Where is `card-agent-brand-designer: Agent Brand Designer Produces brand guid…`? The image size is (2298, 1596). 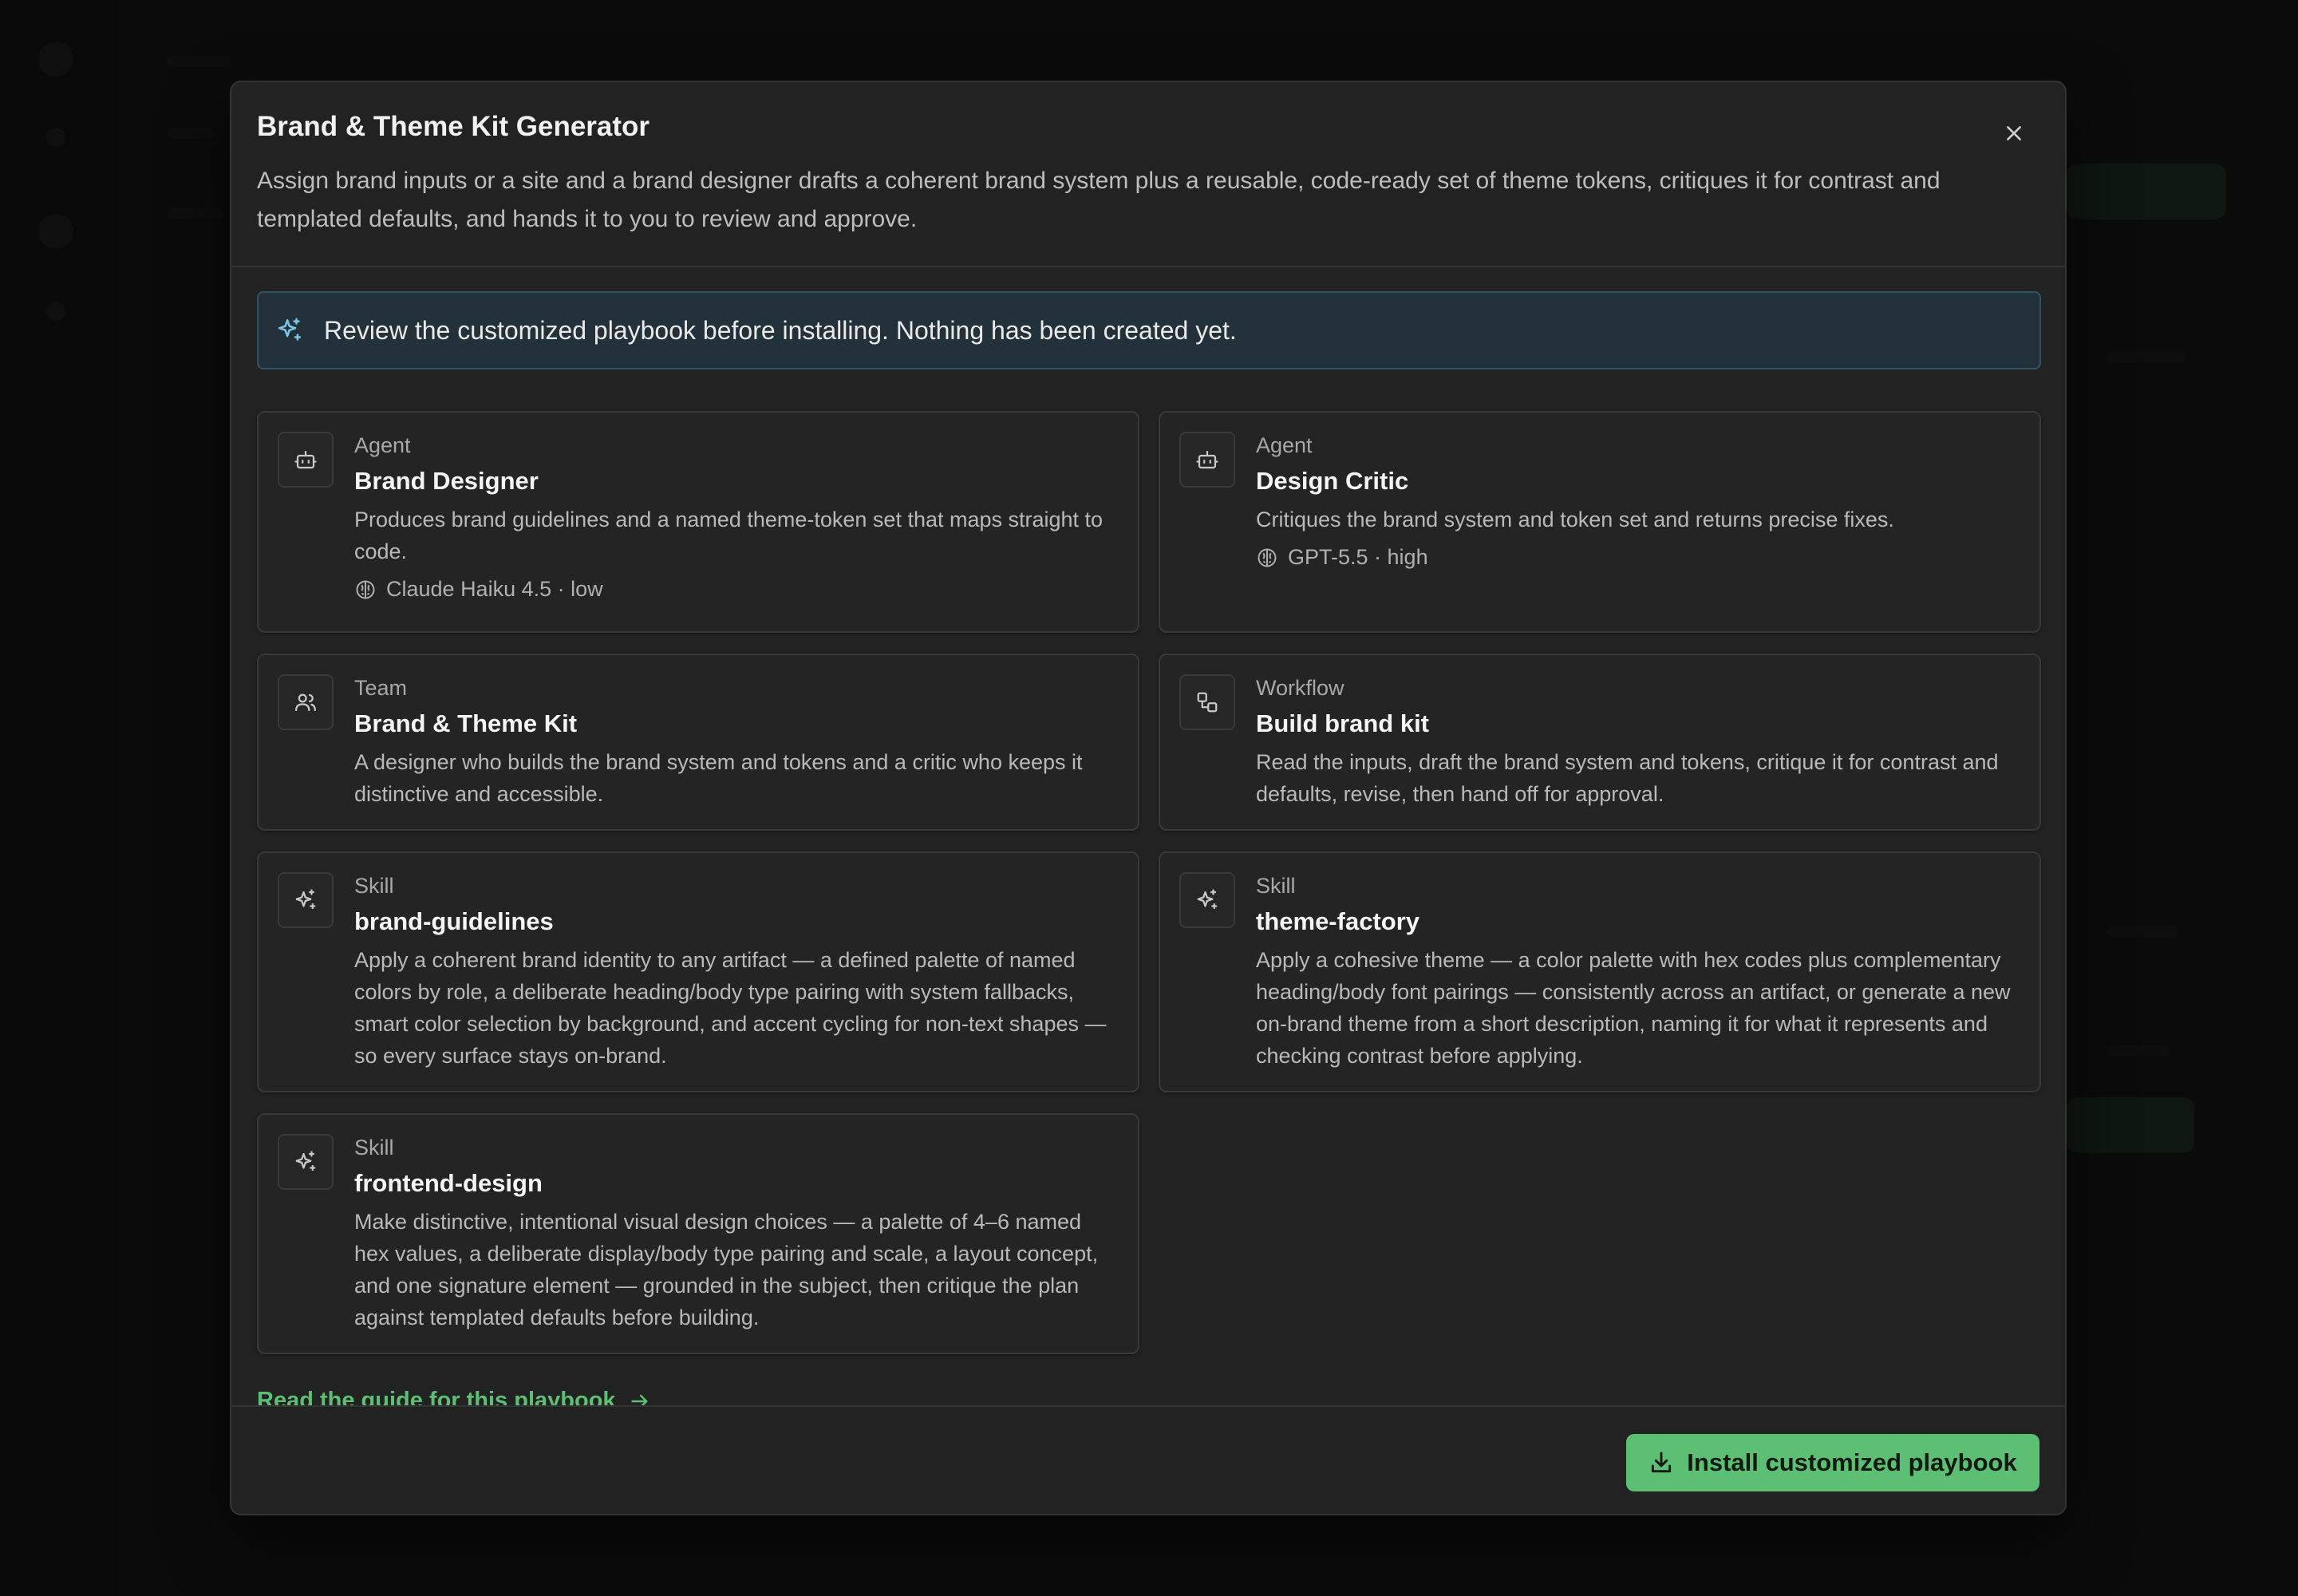
card-agent-brand-designer: Agent Brand Designer Produces brand guid… is located at coordinates (698, 522).